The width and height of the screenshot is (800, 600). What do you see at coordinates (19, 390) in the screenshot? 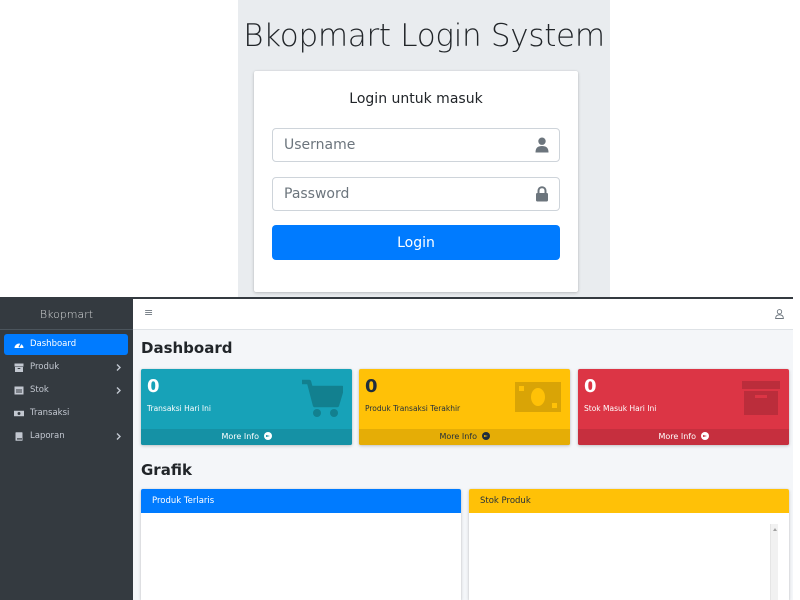
I see `warehouse-icon` at bounding box center [19, 390].